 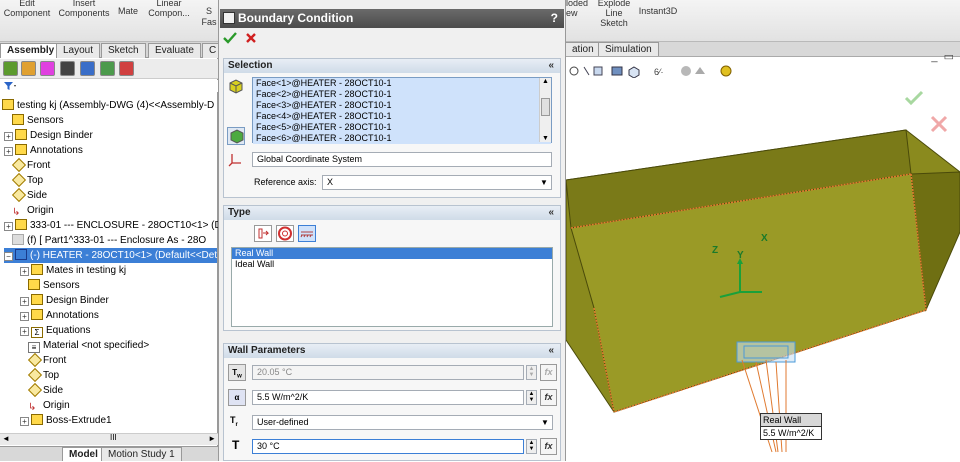 I want to click on wall-temperature-spinner: ▲ ▼, so click(x=531, y=372).